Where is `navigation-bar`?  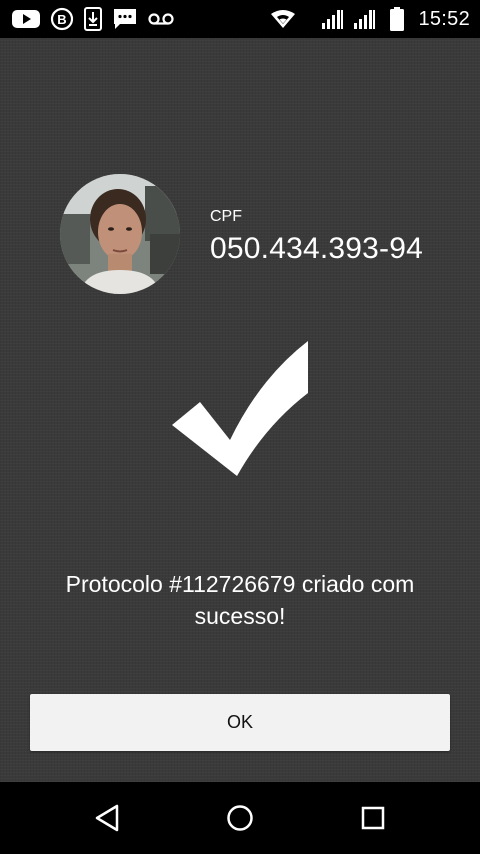
navigation-bar is located at coordinates (240, 818).